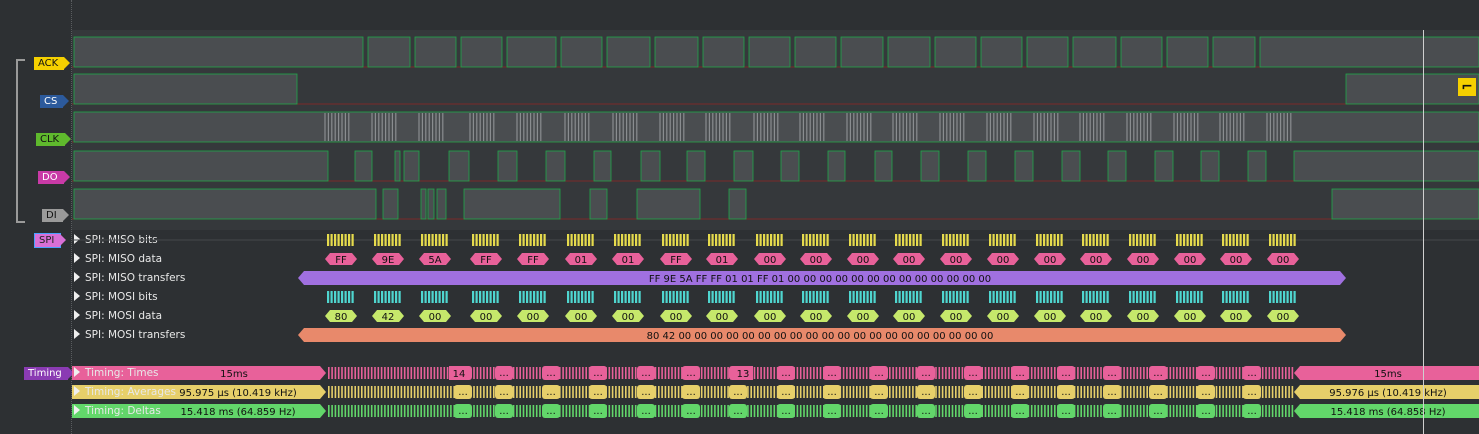 This screenshot has width=1479, height=434. Describe the element at coordinates (1423, 232) in the screenshot. I see `time-cursor` at that location.